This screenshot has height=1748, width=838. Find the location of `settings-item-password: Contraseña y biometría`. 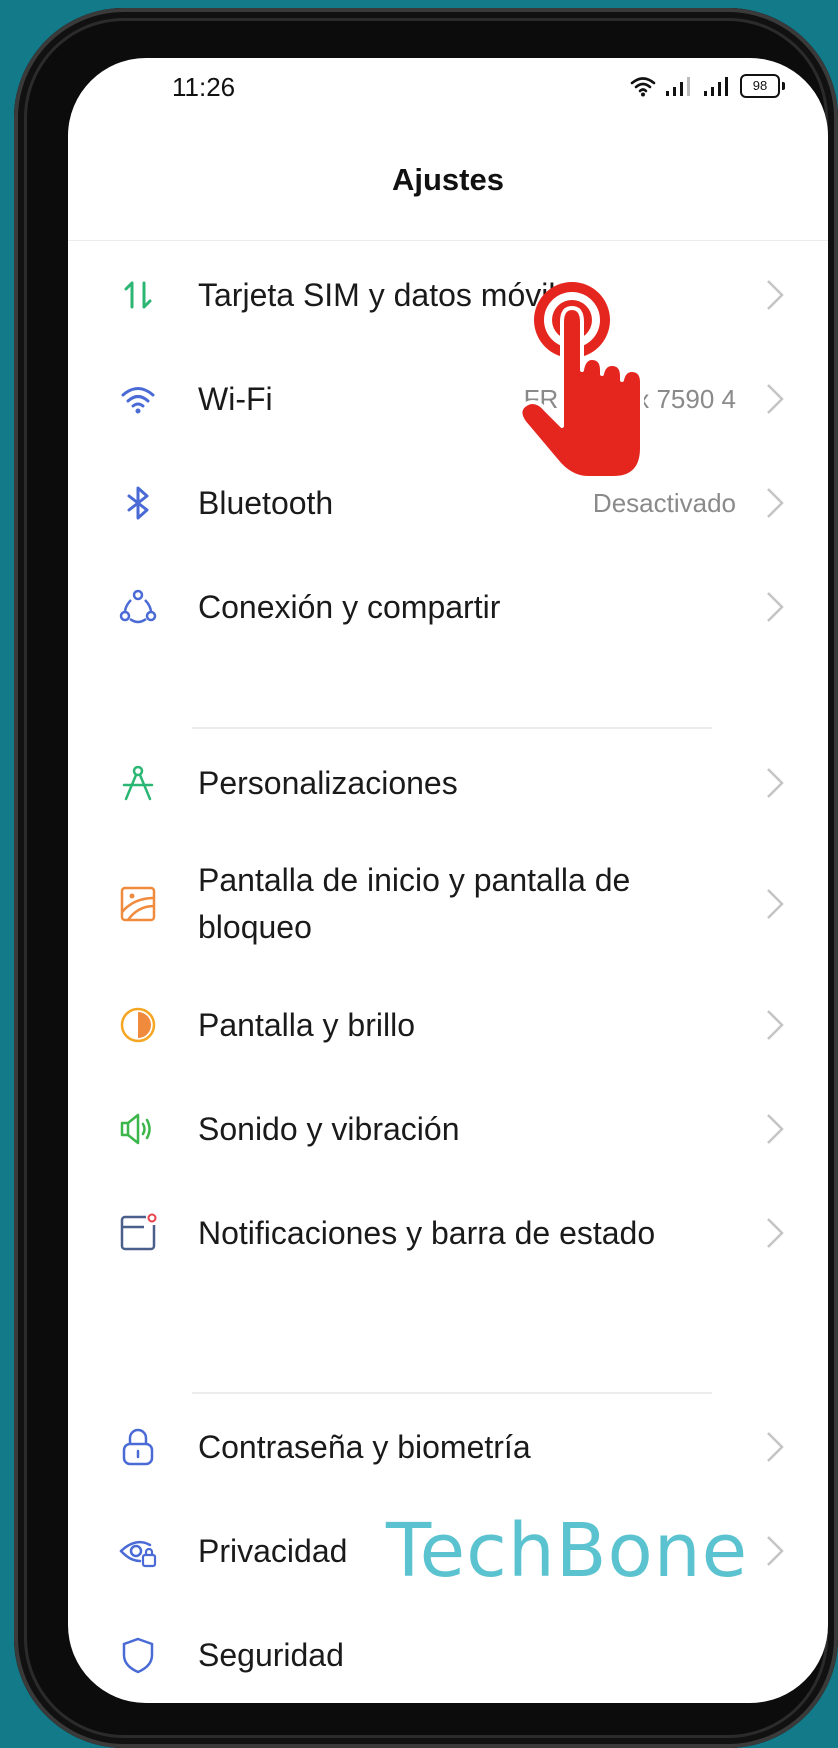

settings-item-password: Contraseña y biometría is located at coordinates (448, 1447).